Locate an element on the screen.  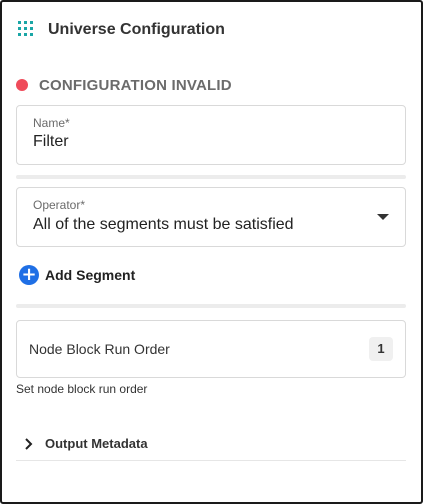
run-order-label: Node Block Run Order is located at coordinates (99, 349).